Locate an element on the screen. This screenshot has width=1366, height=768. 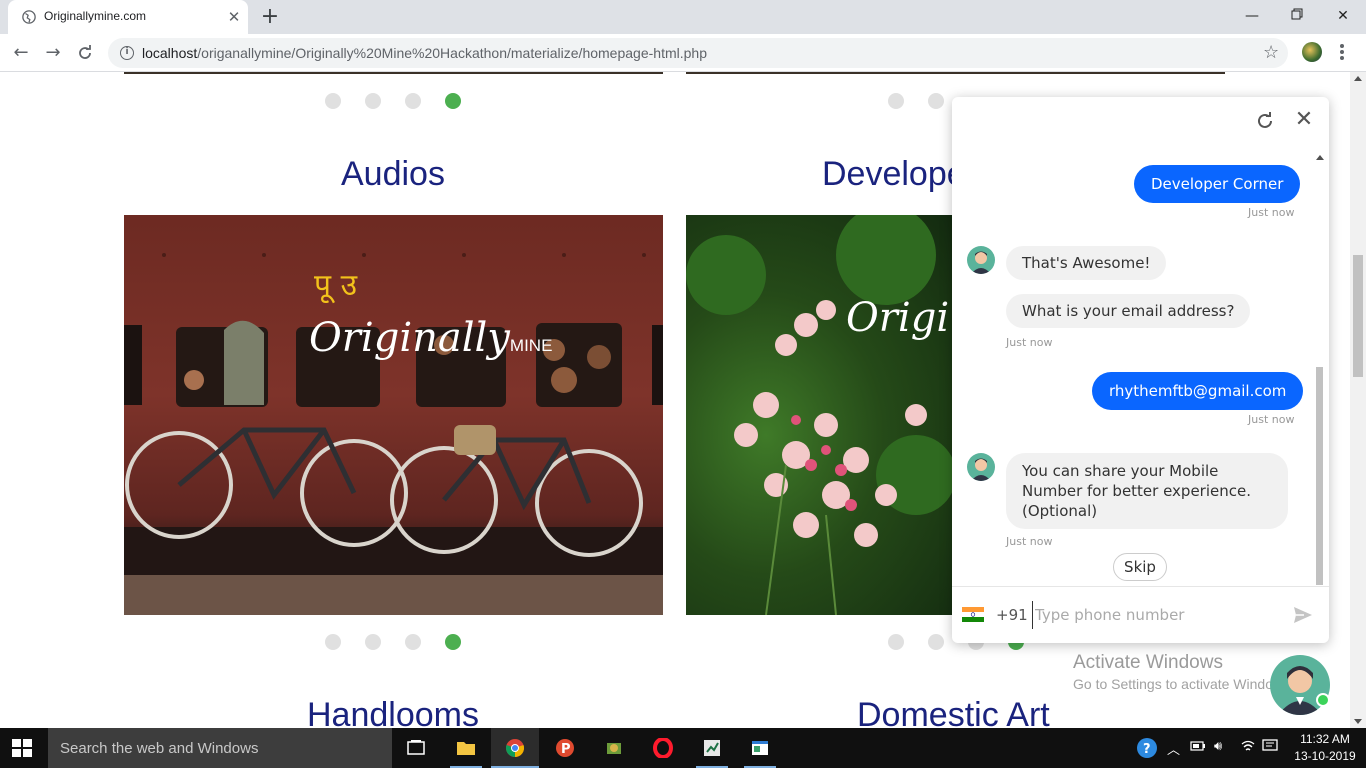
chat-input-bar: +91 is located at coordinates (1140, 614).